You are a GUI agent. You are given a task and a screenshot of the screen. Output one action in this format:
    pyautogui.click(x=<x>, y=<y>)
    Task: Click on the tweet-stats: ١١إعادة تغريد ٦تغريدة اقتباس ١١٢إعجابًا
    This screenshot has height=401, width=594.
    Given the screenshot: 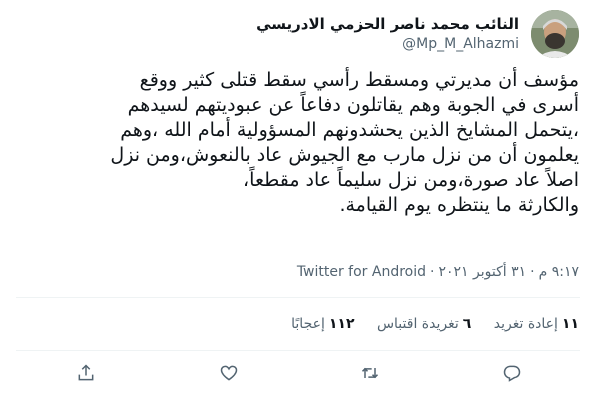 What is the action you would take?
    pyautogui.click(x=426, y=324)
    